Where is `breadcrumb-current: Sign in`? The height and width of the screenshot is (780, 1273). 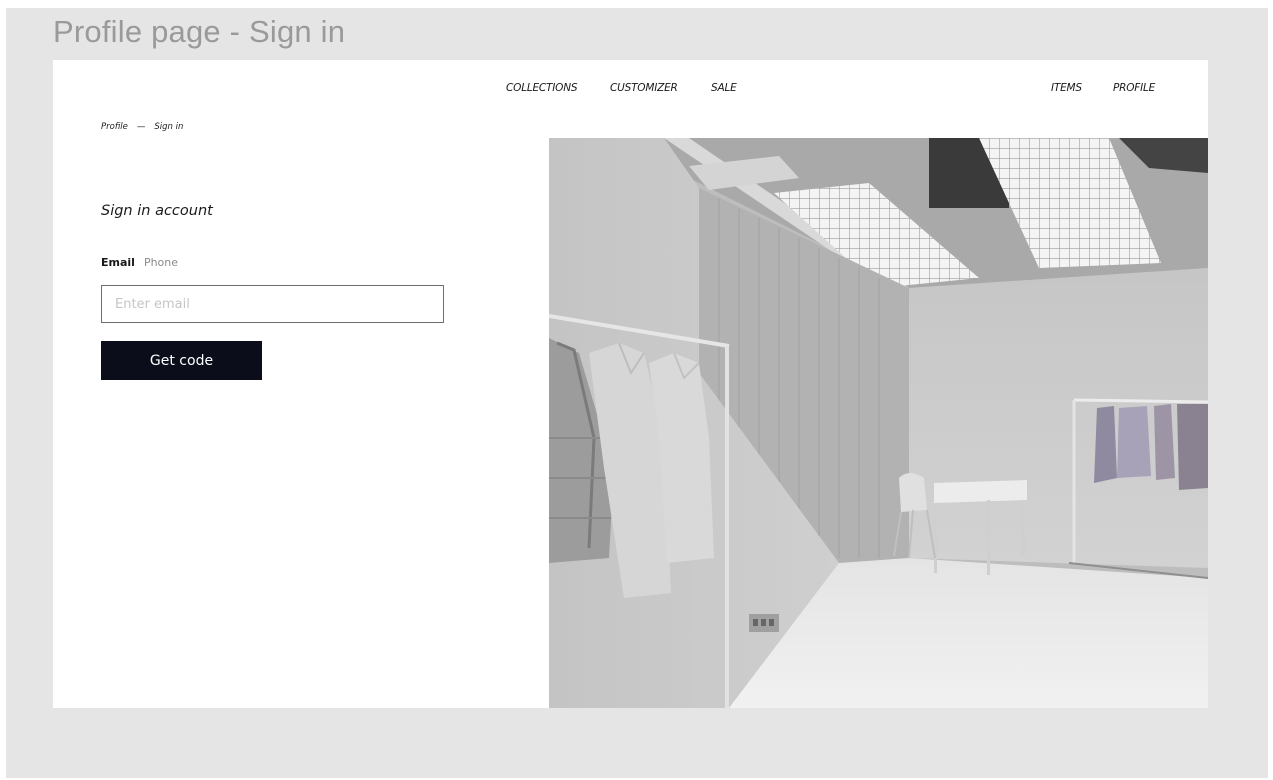 breadcrumb-current: Sign in is located at coordinates (169, 127).